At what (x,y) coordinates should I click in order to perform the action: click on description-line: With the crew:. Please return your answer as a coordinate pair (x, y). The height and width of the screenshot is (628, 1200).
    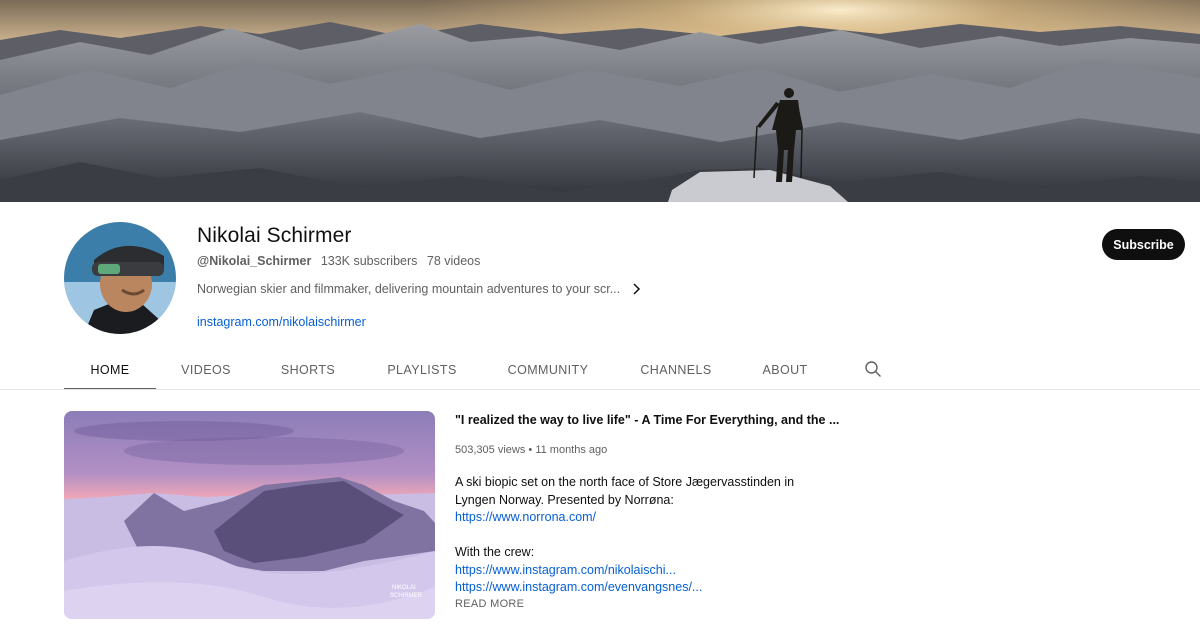
    Looking at the image, I should click on (495, 552).